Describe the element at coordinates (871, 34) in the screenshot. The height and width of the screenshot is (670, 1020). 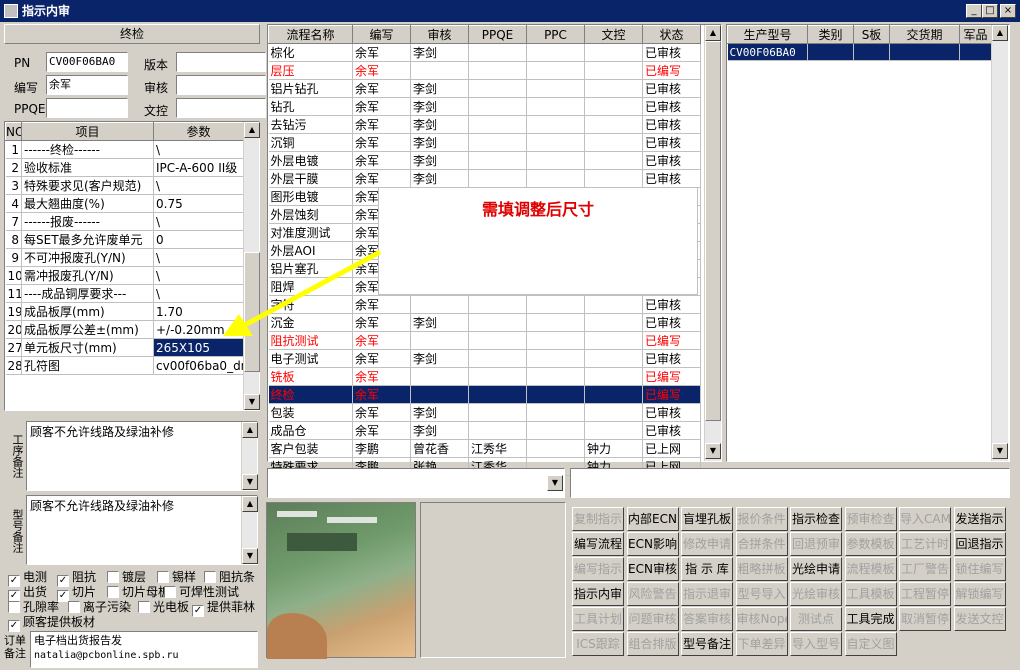
I see `product-header: S板` at that location.